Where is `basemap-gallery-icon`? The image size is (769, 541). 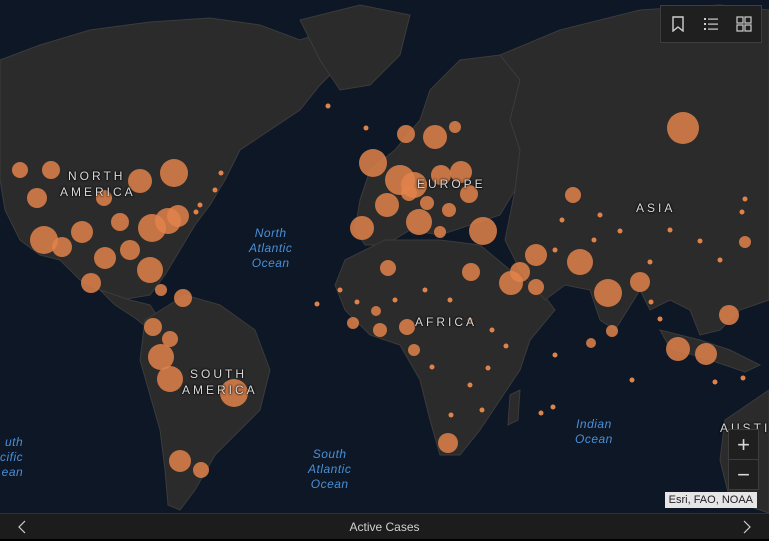 basemap-gallery-icon is located at coordinates (744, 24).